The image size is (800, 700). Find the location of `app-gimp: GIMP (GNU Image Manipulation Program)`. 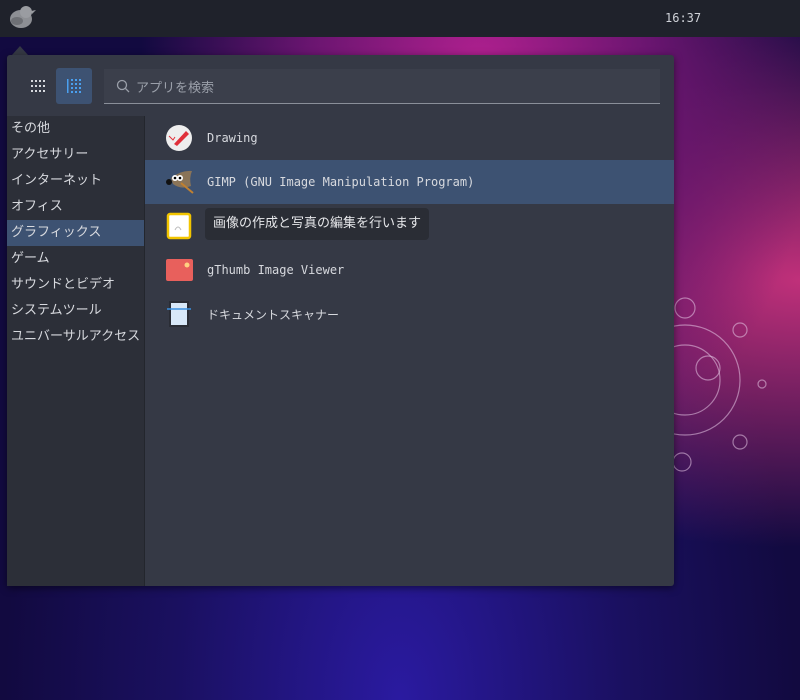

app-gimp: GIMP (GNU Image Manipulation Program) is located at coordinates (409, 182).